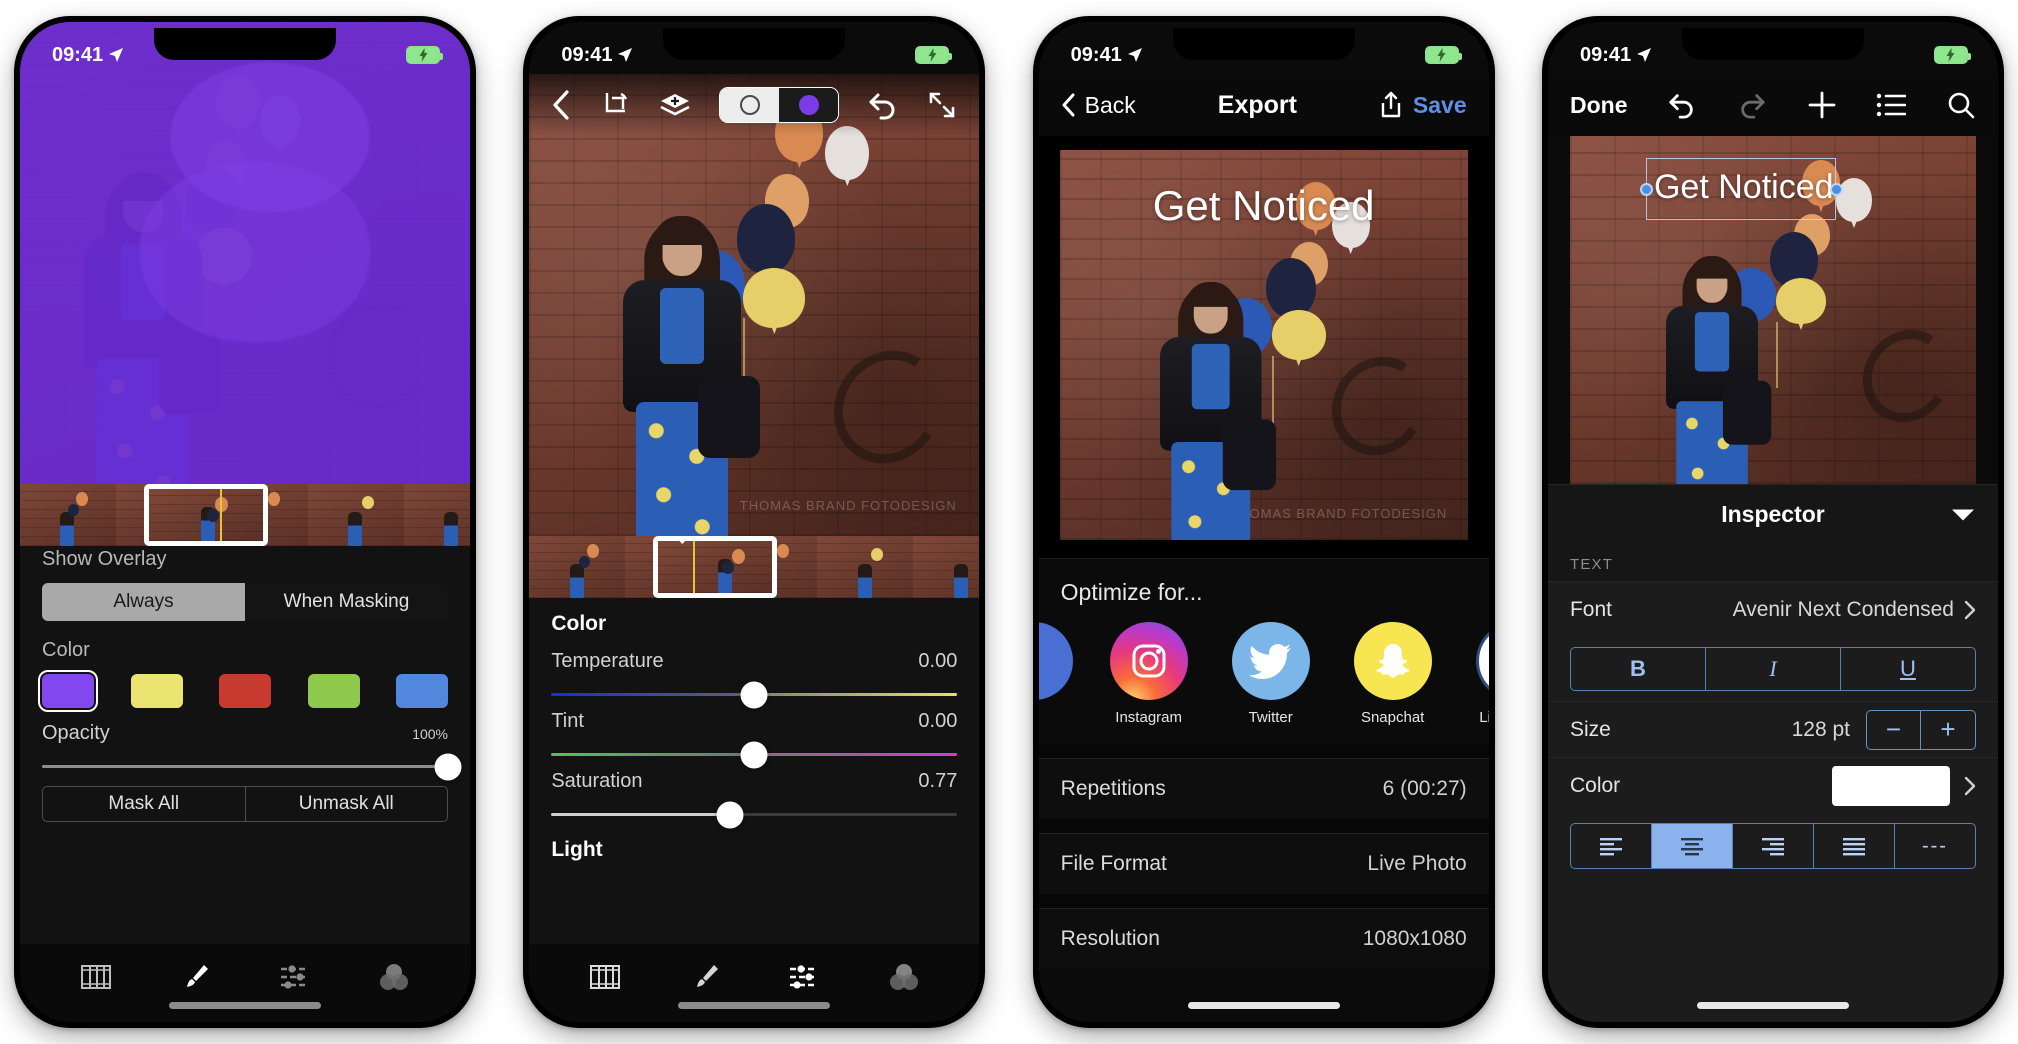 The width and height of the screenshot is (2018, 1044). Describe the element at coordinates (1638, 669) in the screenshot. I see `bold-button: B` at that location.